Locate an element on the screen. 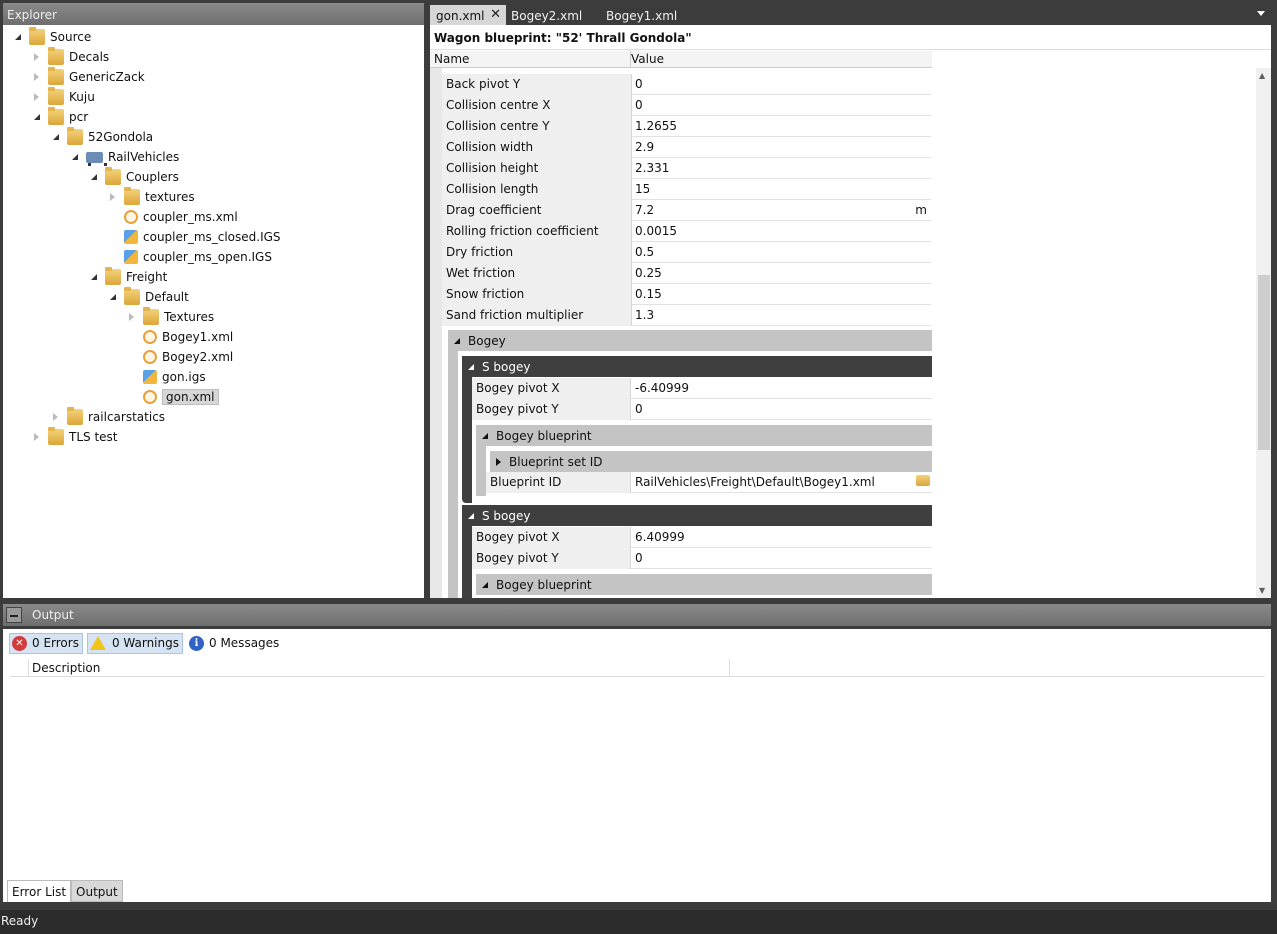 The width and height of the screenshot is (1277, 934). property-row: Collision width 2.9 is located at coordinates (686, 147).